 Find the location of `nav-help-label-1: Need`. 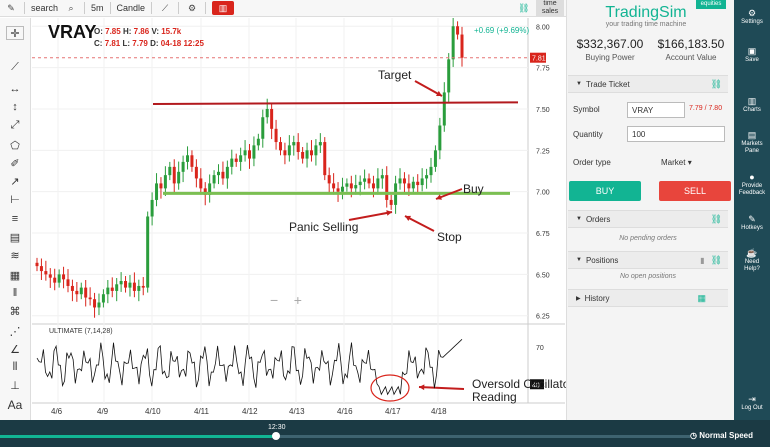

nav-help-label-1: Need is located at coordinates (752, 262).